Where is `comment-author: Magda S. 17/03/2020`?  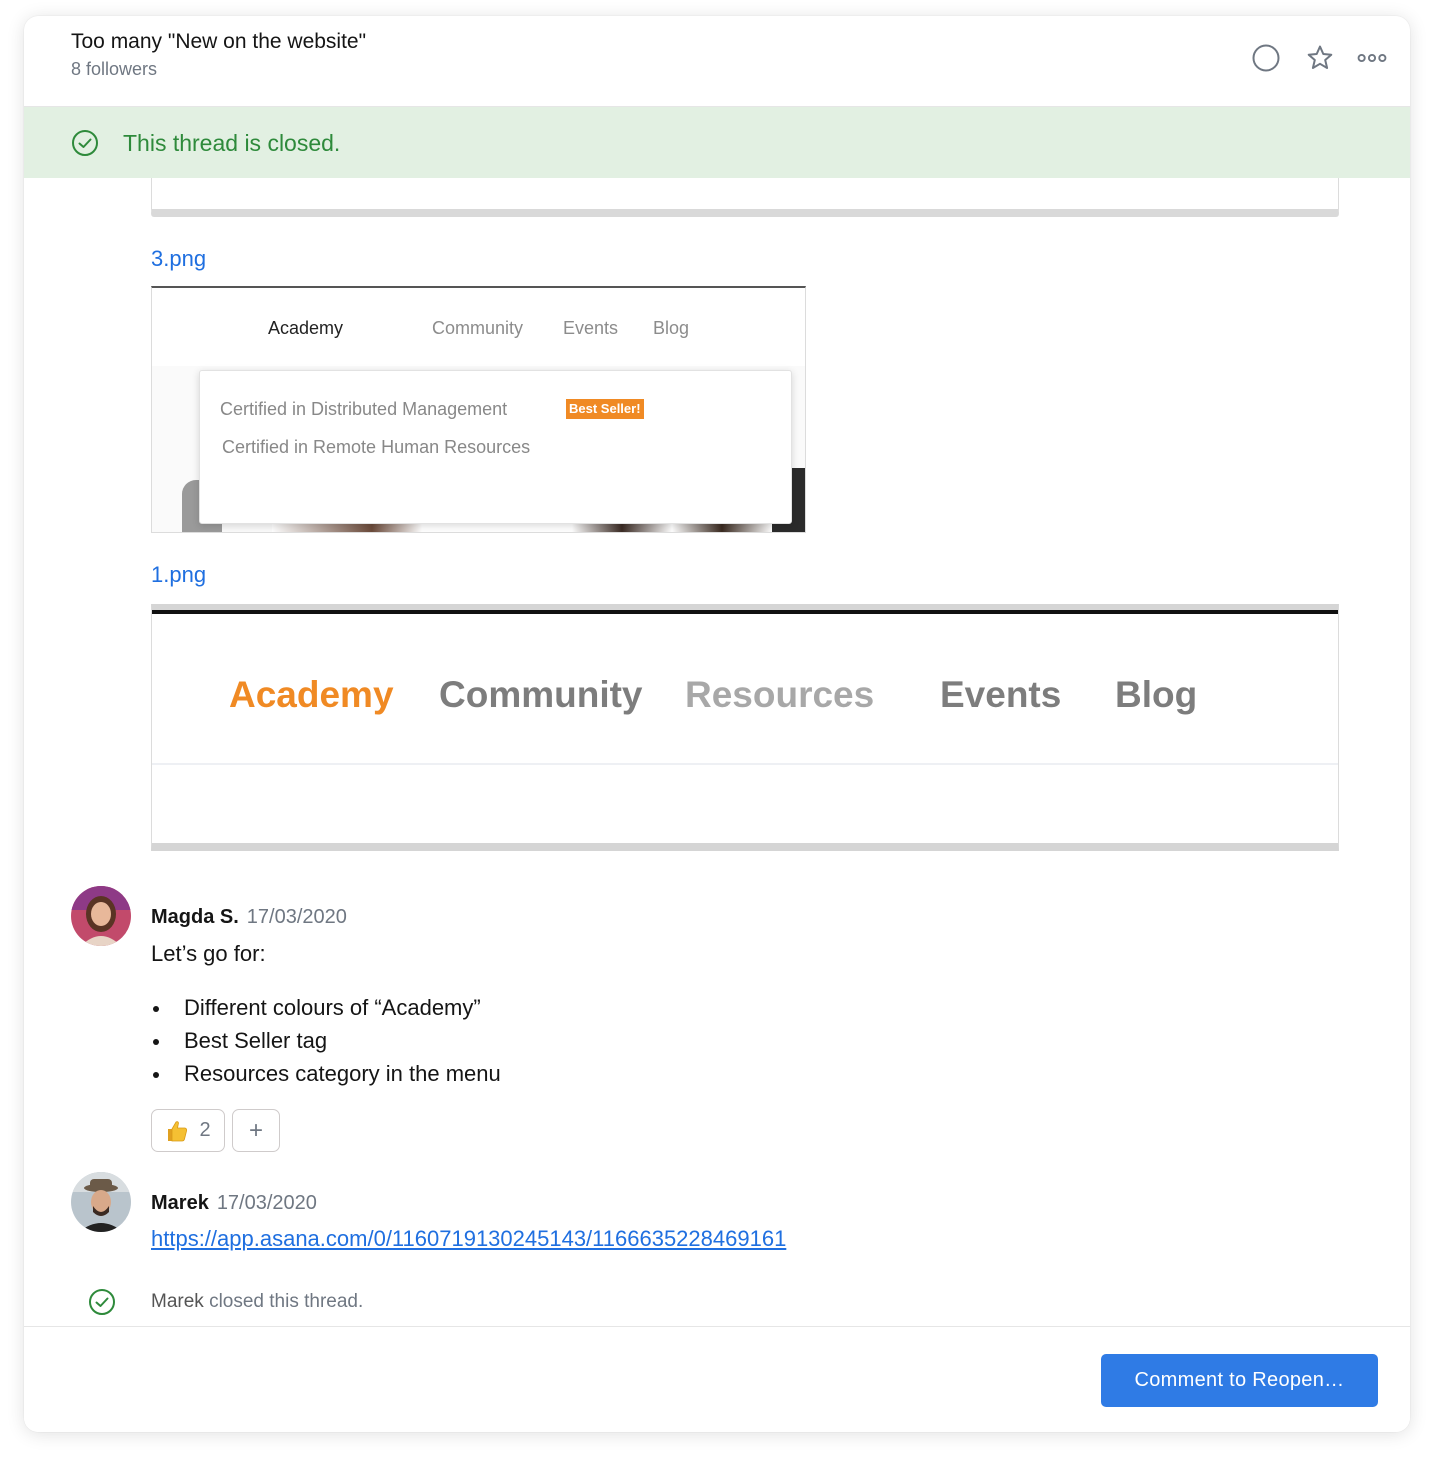
comment-author: Magda S. 17/03/2020 is located at coordinates (249, 917).